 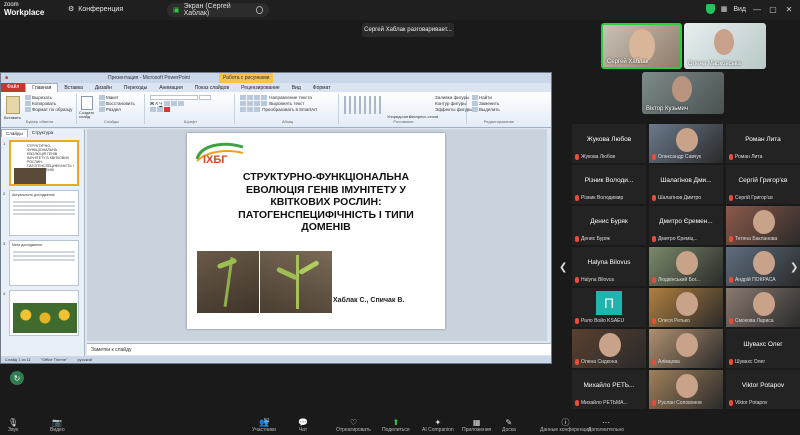 What do you see at coordinates (44, 313) in the screenshot?
I see `slide-thumbnail` at bounding box center [44, 313].